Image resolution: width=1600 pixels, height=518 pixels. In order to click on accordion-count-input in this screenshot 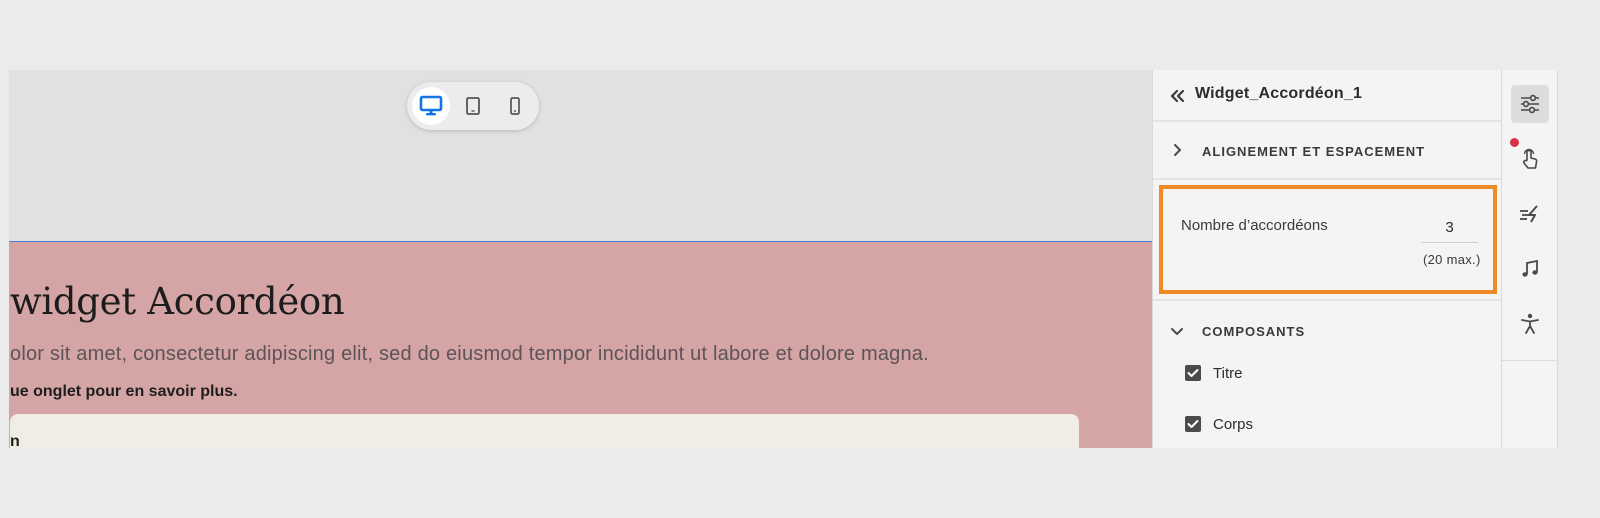, I will do `click(1449, 228)`.